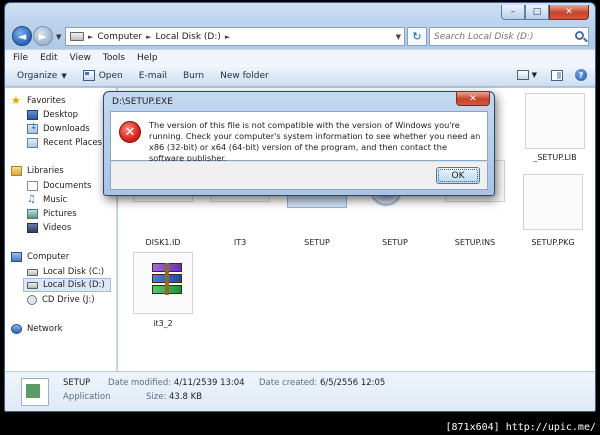  I want to click on file-item: _SETUP.LIB, so click(555, 133).